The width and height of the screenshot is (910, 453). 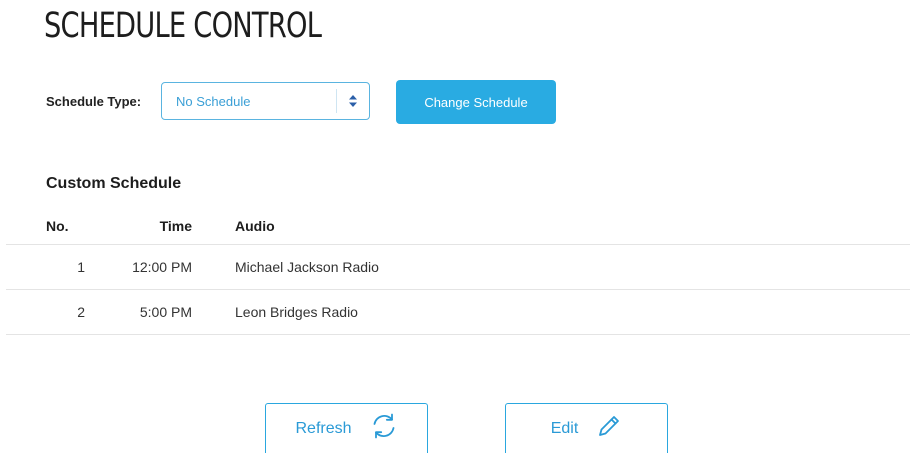 What do you see at coordinates (81, 267) in the screenshot?
I see `row-number: 1` at bounding box center [81, 267].